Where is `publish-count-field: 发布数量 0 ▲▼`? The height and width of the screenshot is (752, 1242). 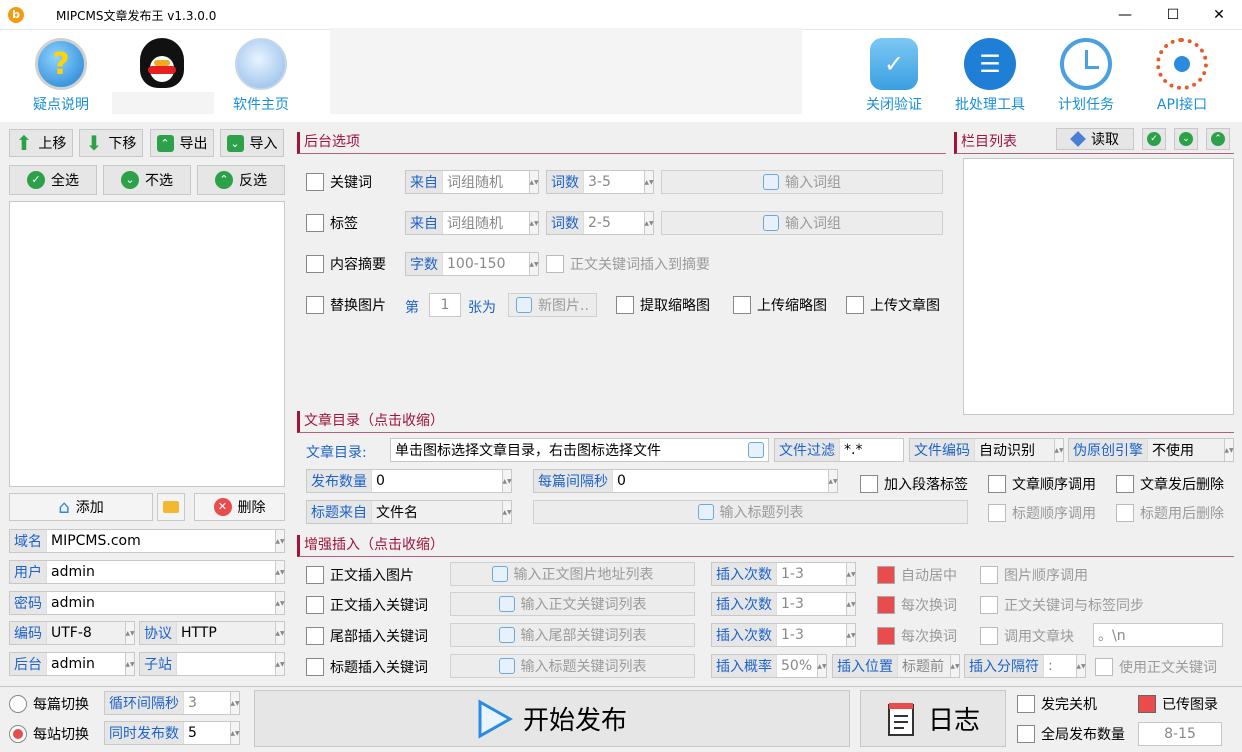
publish-count-field: 发布数量 0 ▲▼ is located at coordinates (409, 481).